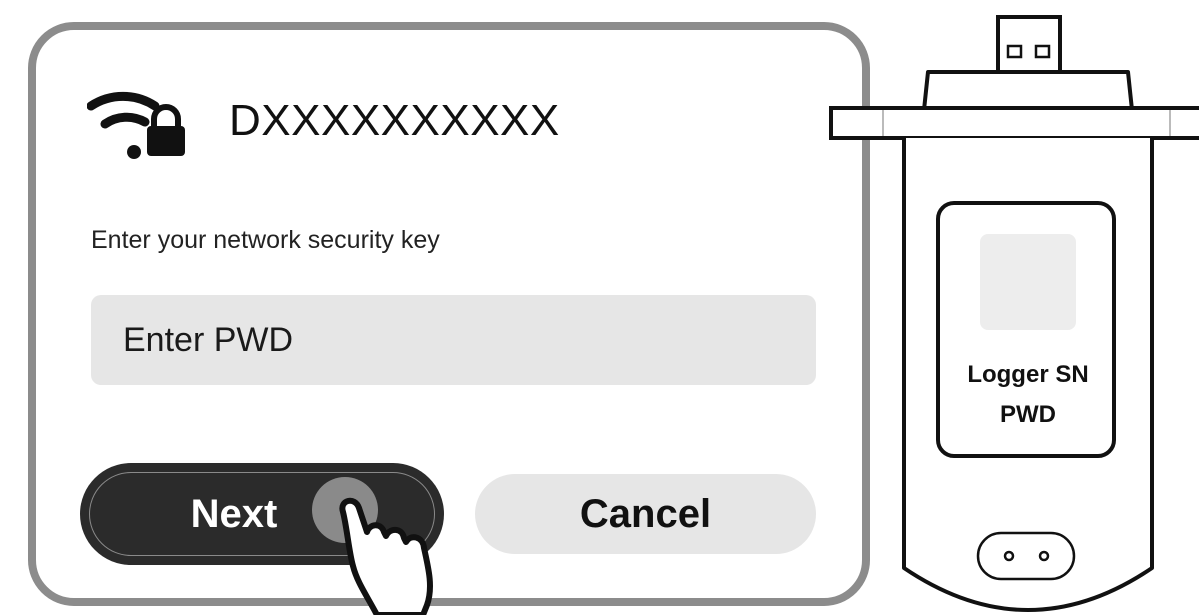  What do you see at coordinates (1028, 374) in the screenshot?
I see `logger-sn-text: Logger SN` at bounding box center [1028, 374].